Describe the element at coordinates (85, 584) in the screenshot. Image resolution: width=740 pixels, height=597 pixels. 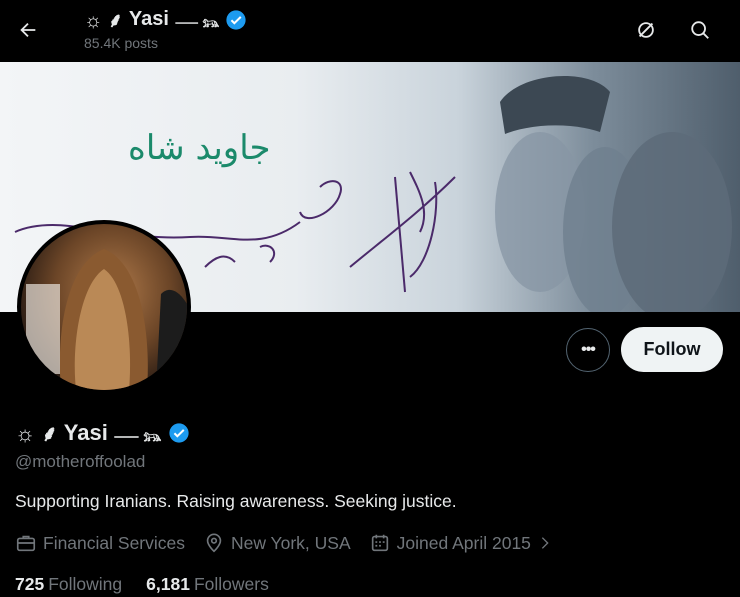
I see `following-label: Following` at that location.